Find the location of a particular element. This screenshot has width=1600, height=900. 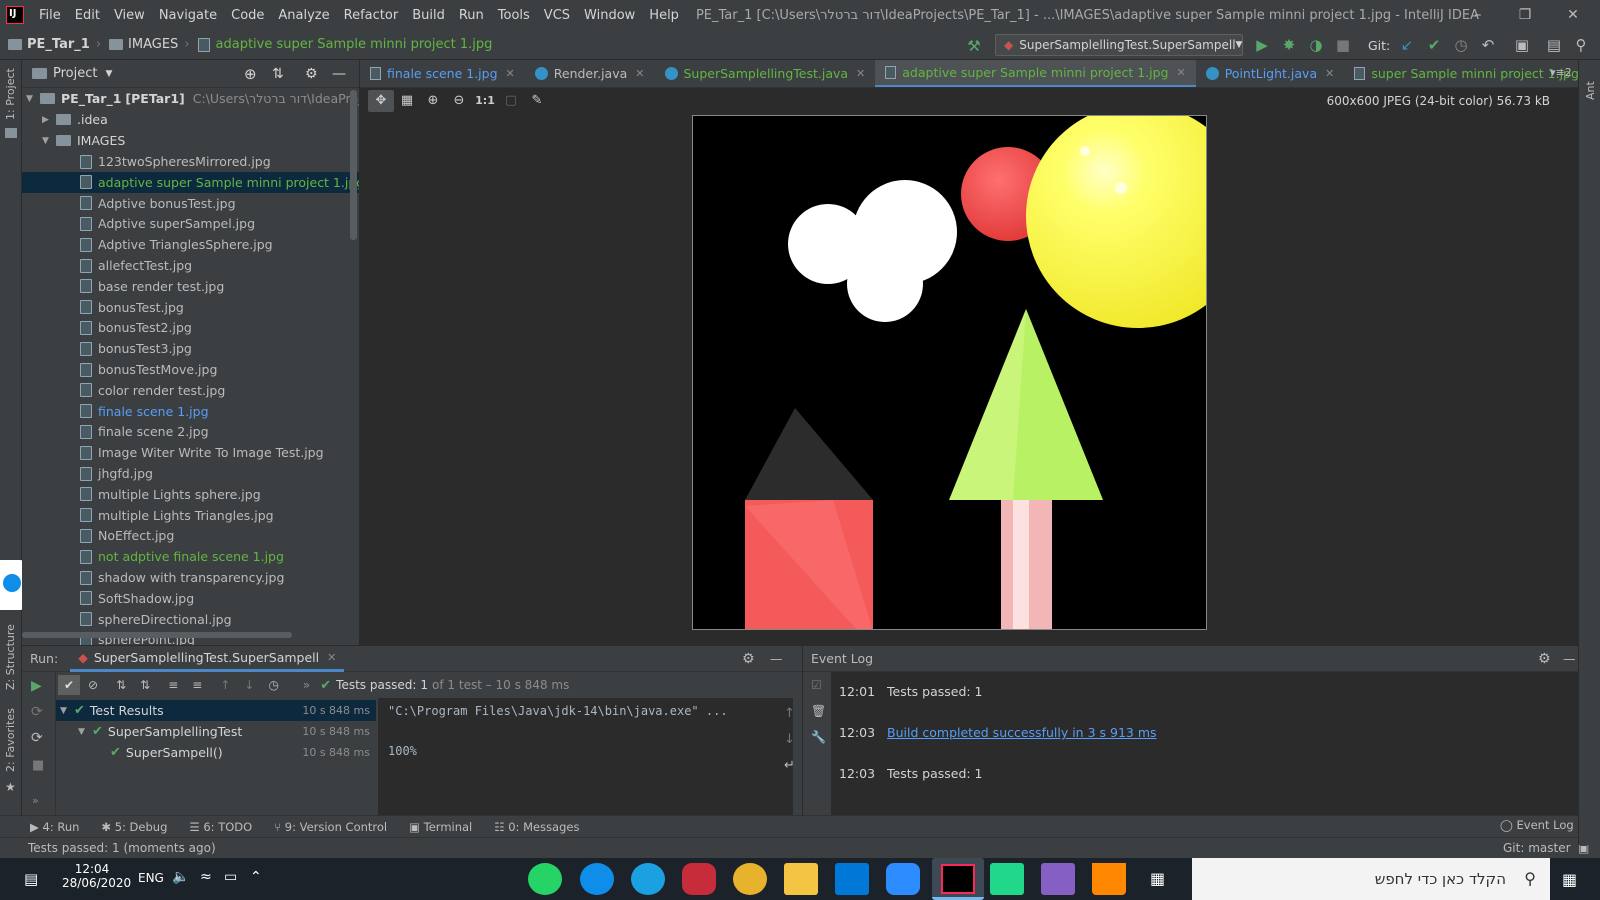

tree-file-item: color render test.jpg is located at coordinates (190, 390).